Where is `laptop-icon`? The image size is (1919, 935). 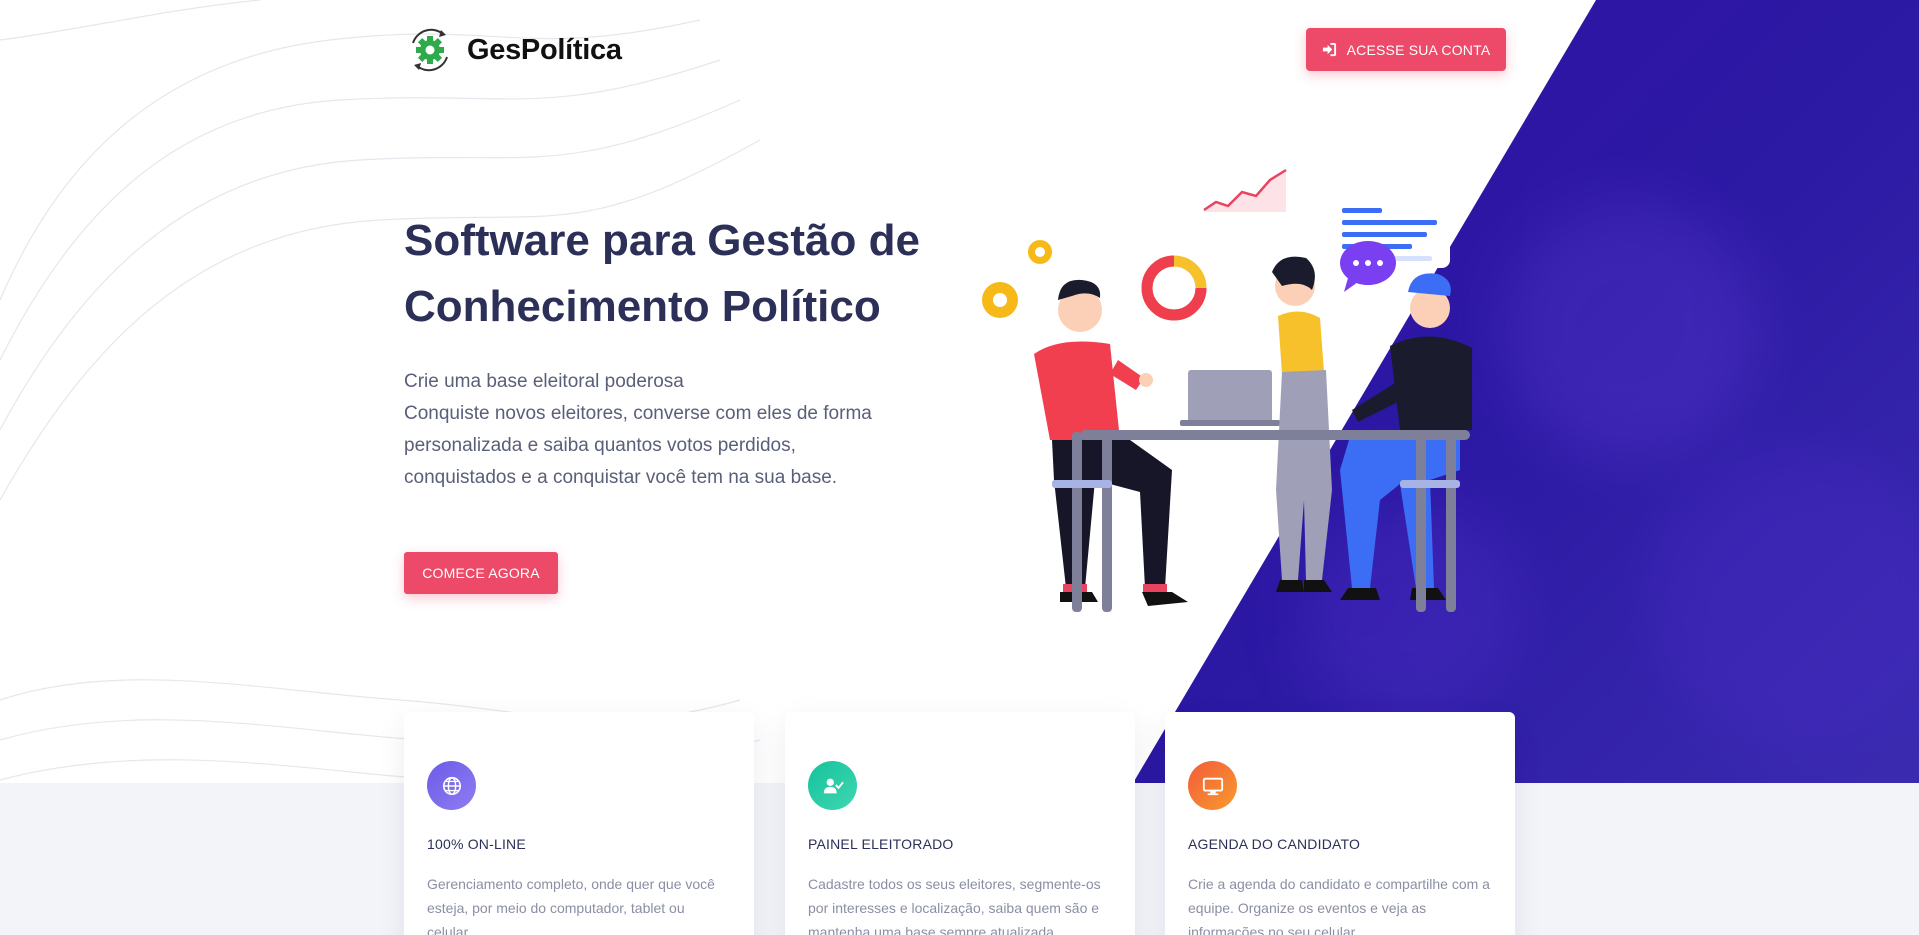
laptop-icon is located at coordinates (1230, 423).